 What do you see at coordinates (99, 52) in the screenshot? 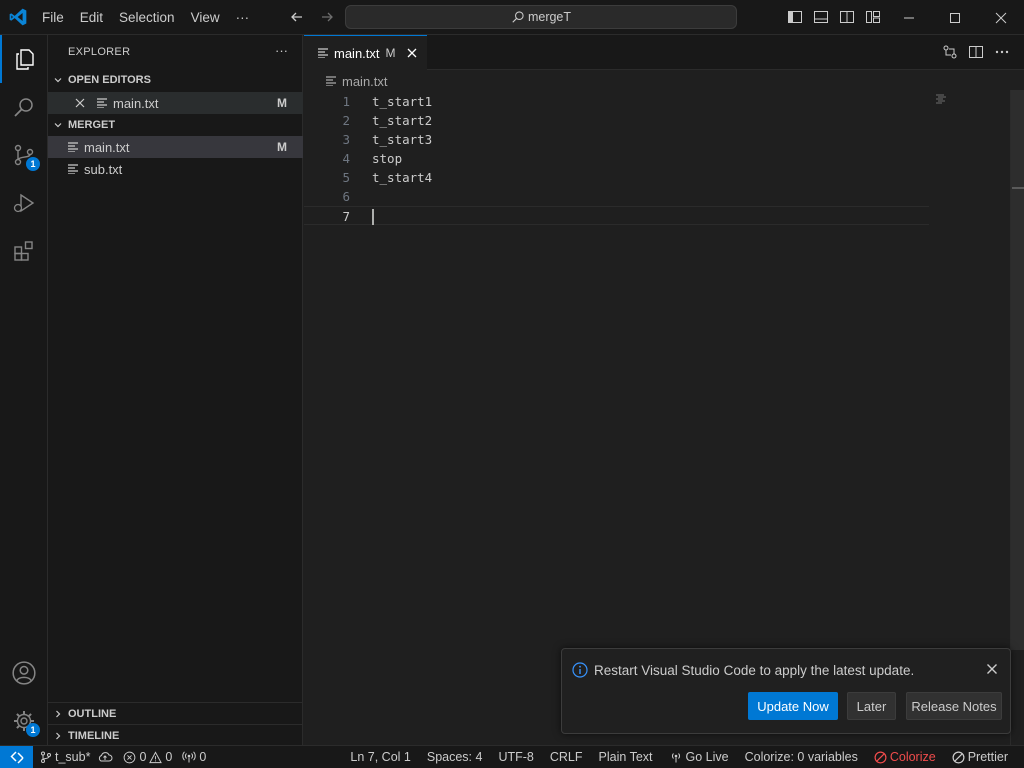
I see `sidebar-title: EXPLORER` at bounding box center [99, 52].